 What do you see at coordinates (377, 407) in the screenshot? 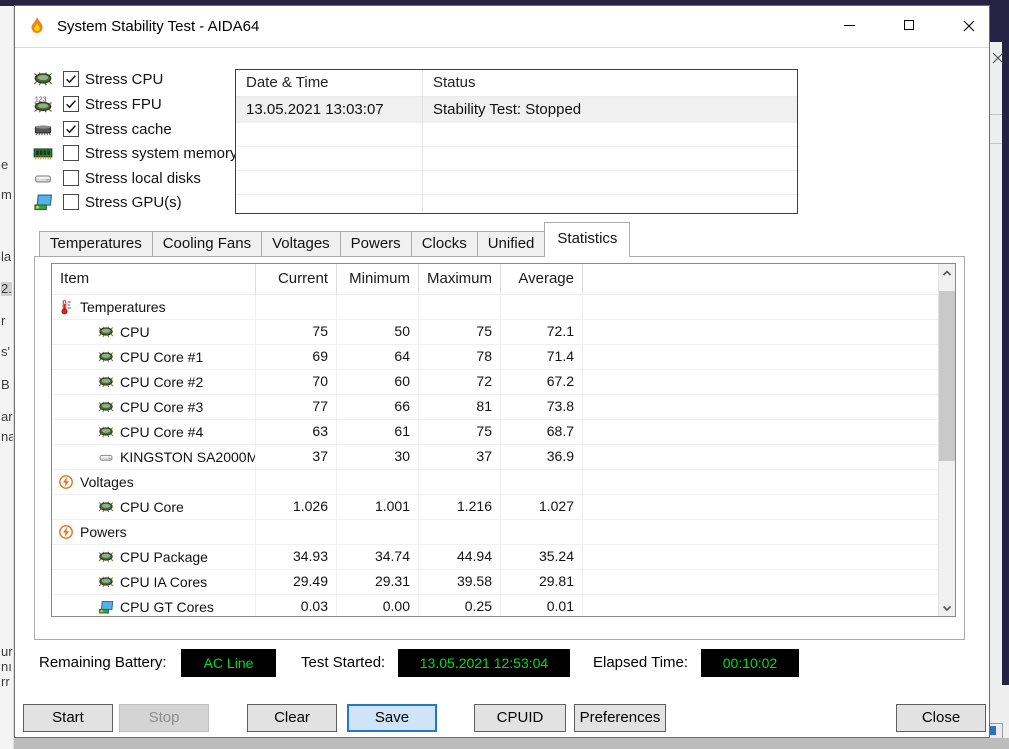
I see `stats-value-cell: 66` at bounding box center [377, 407].